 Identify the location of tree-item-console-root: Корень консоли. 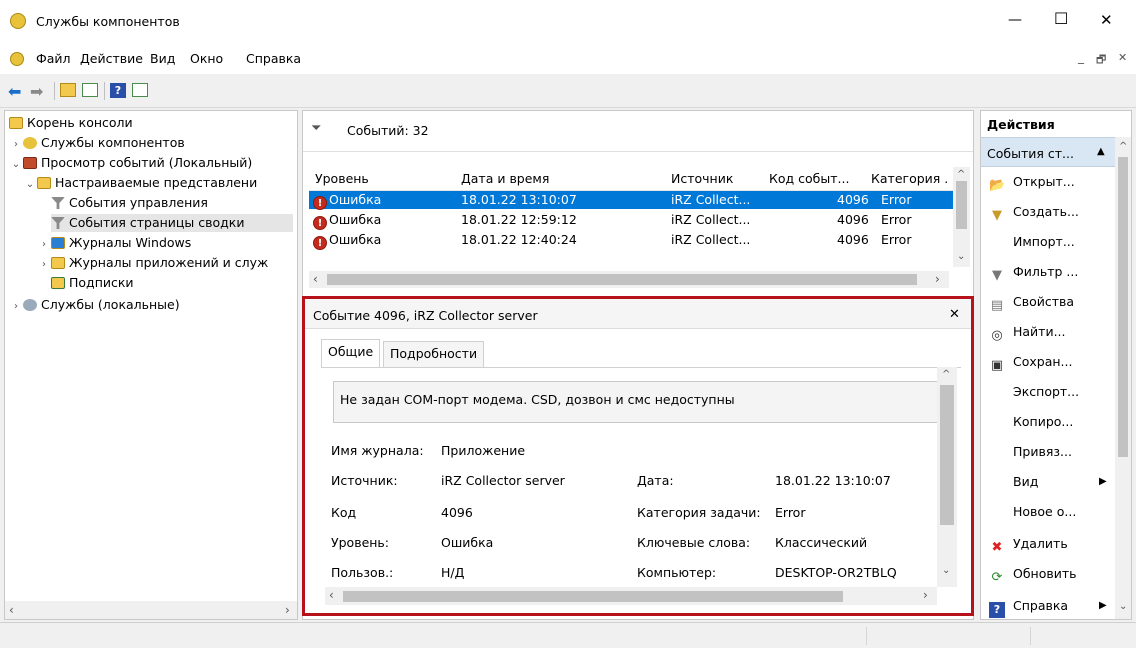
(71, 123).